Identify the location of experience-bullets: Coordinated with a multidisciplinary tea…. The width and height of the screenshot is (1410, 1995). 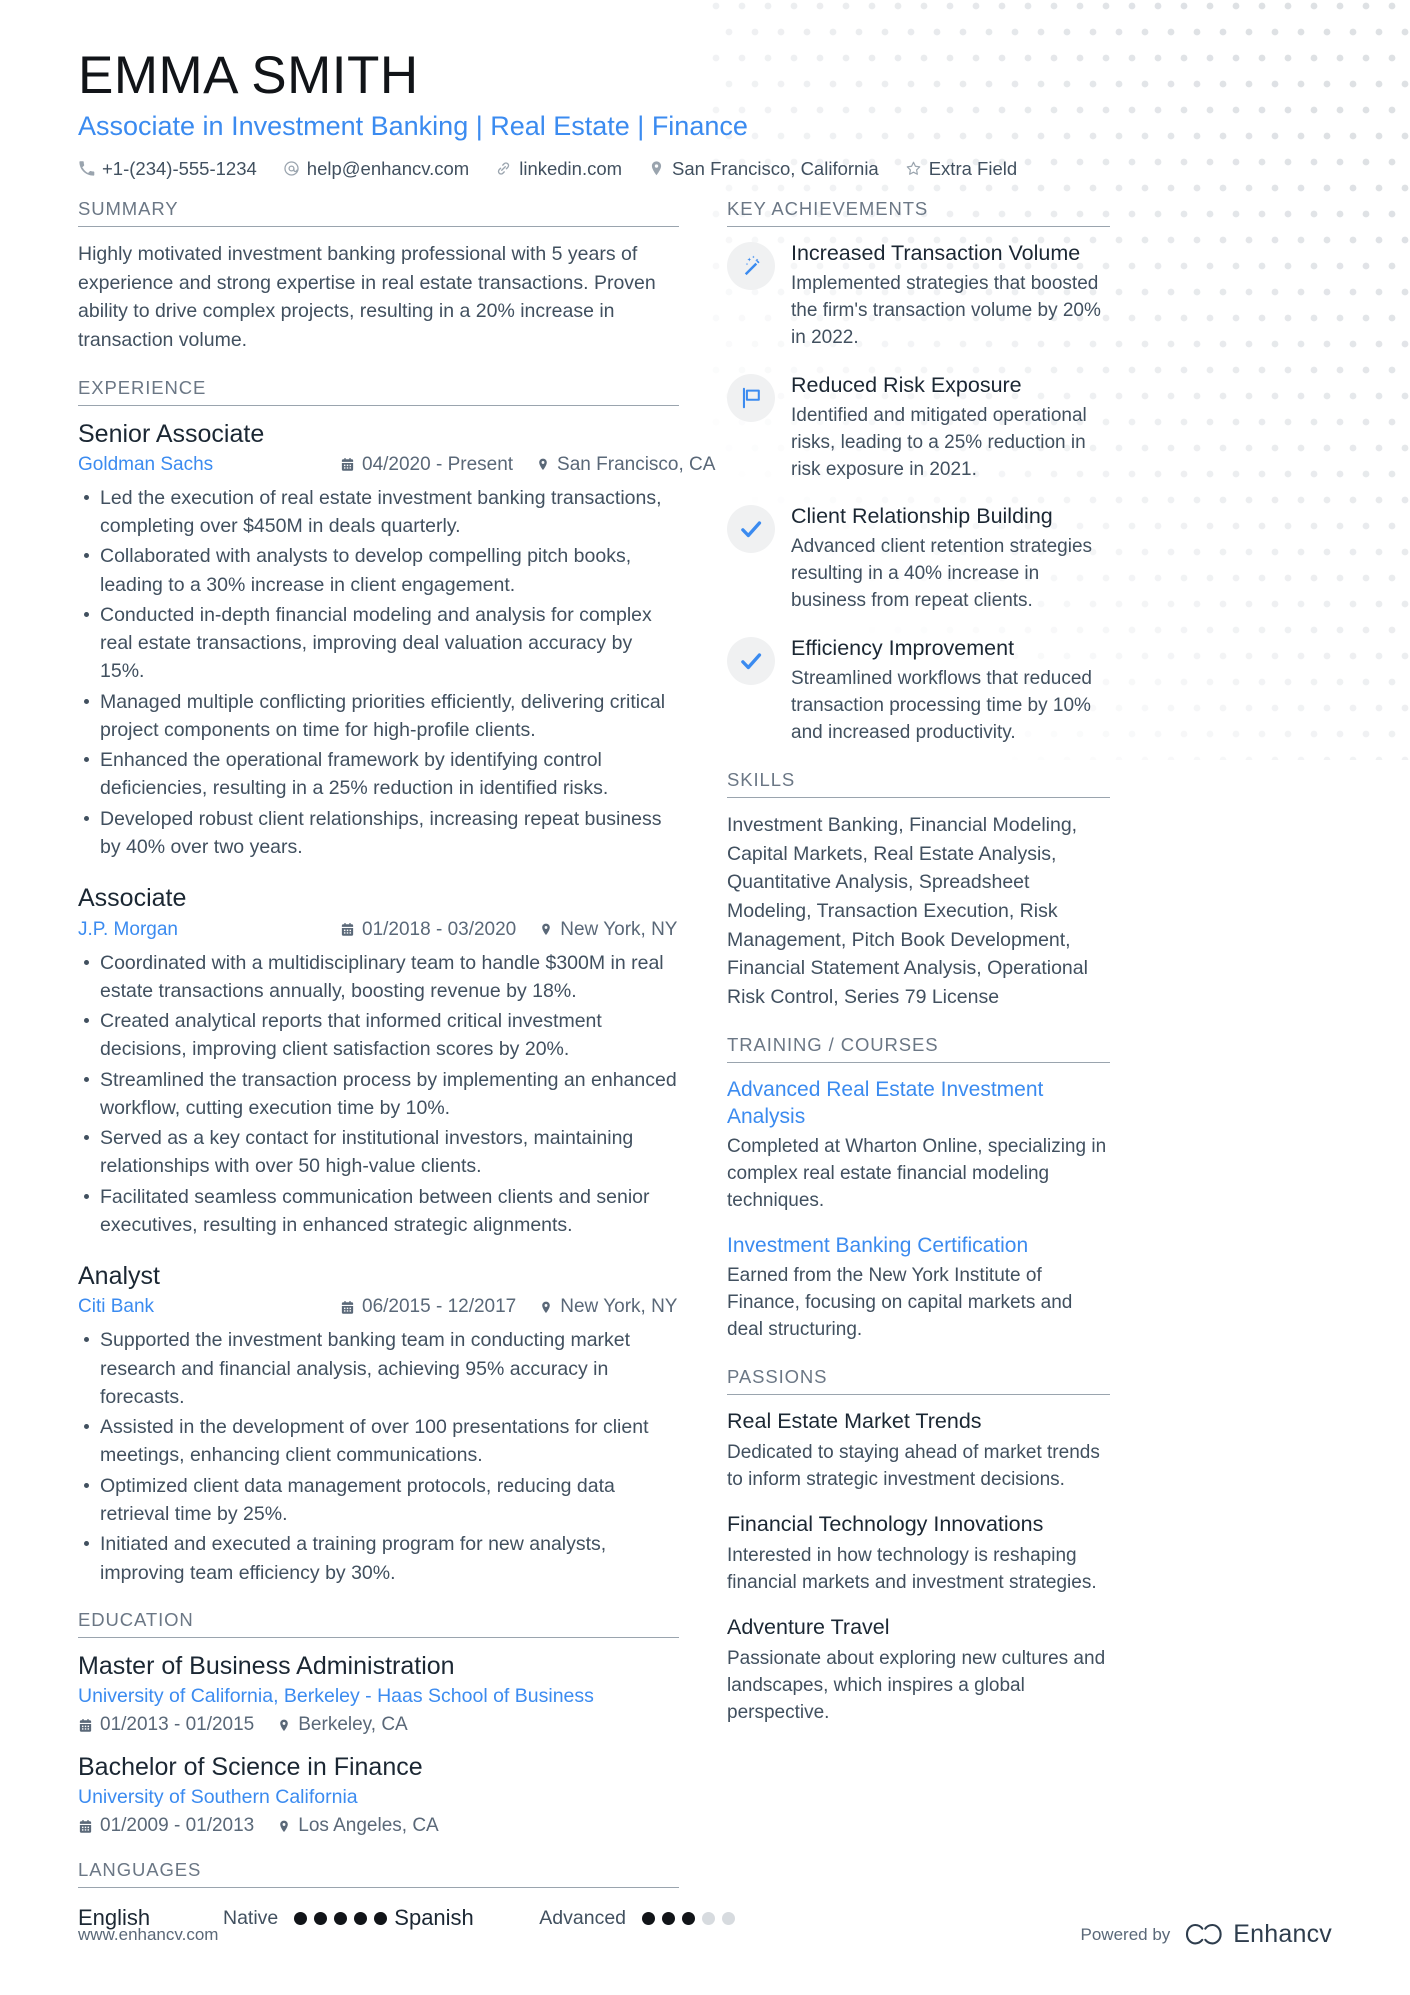
(378, 1094).